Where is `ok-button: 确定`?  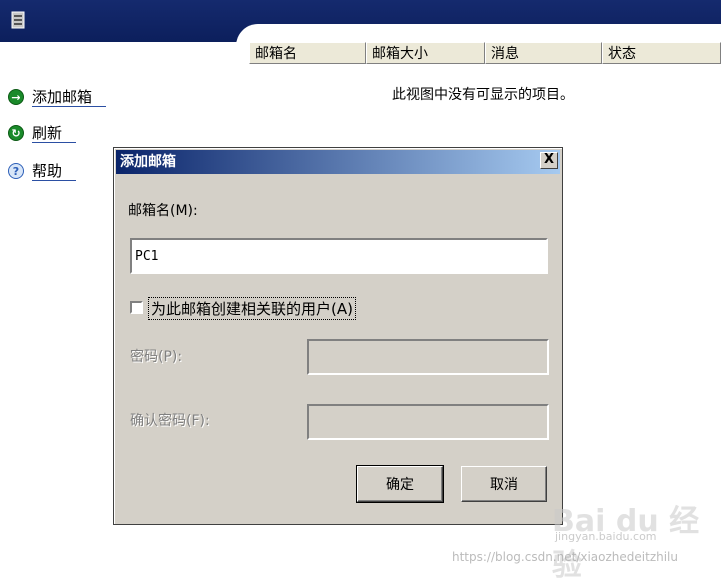 ok-button: 确定 is located at coordinates (400, 484).